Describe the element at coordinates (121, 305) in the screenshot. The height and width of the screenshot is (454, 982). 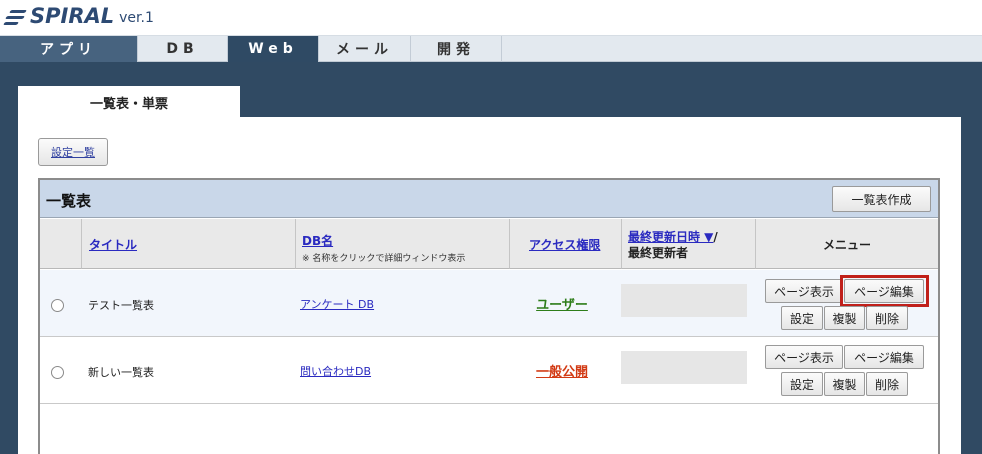
I see `row-title: テスト一覧表` at that location.